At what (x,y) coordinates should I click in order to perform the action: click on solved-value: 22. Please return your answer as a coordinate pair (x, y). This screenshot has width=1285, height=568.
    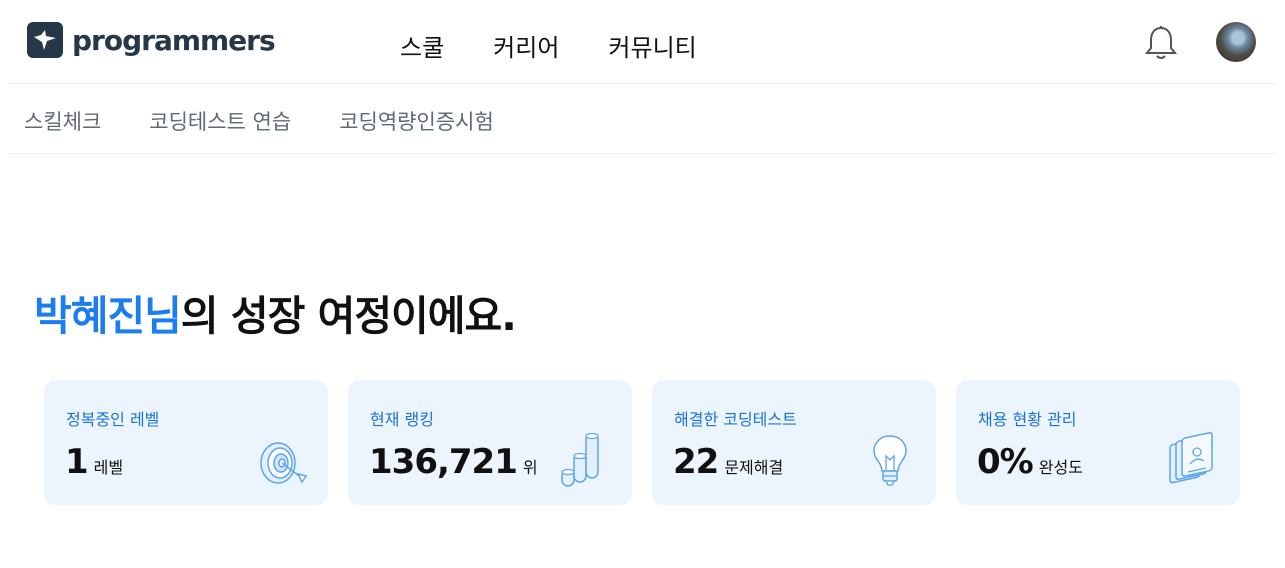
    Looking at the image, I should click on (696, 462).